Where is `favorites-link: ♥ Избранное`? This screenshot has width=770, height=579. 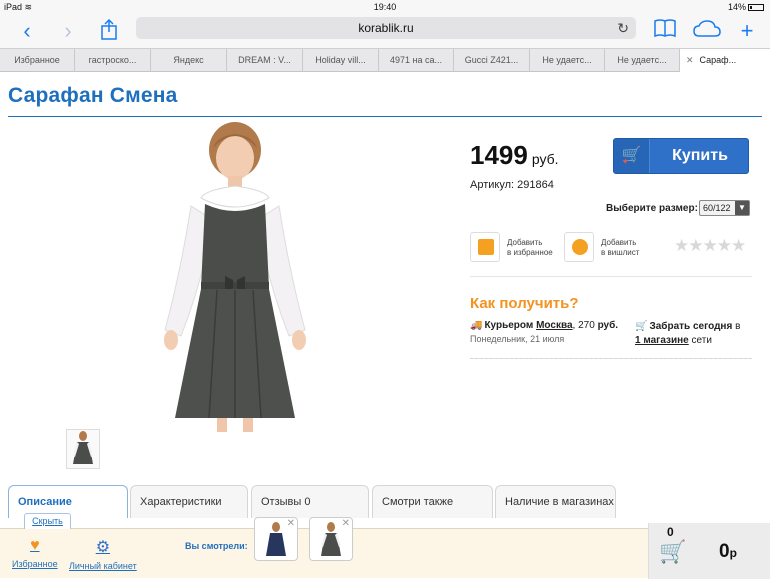 favorites-link: ♥ Избранное is located at coordinates (35, 553).